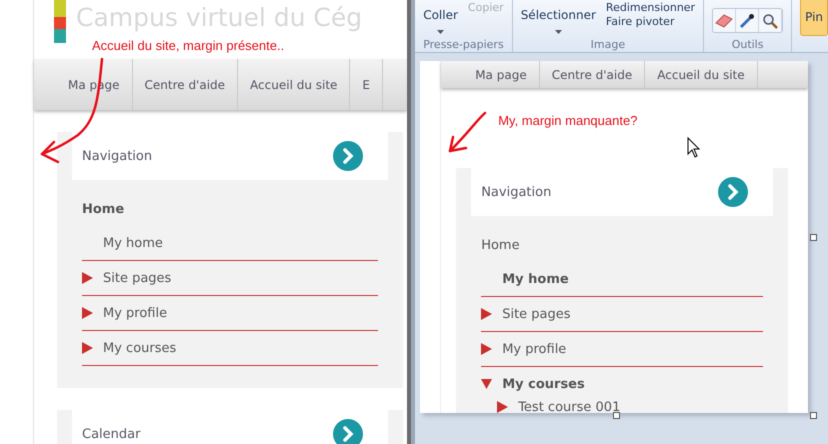 The height and width of the screenshot is (444, 828). What do you see at coordinates (608, 45) in the screenshot?
I see `ribbon-group-label: Image` at bounding box center [608, 45].